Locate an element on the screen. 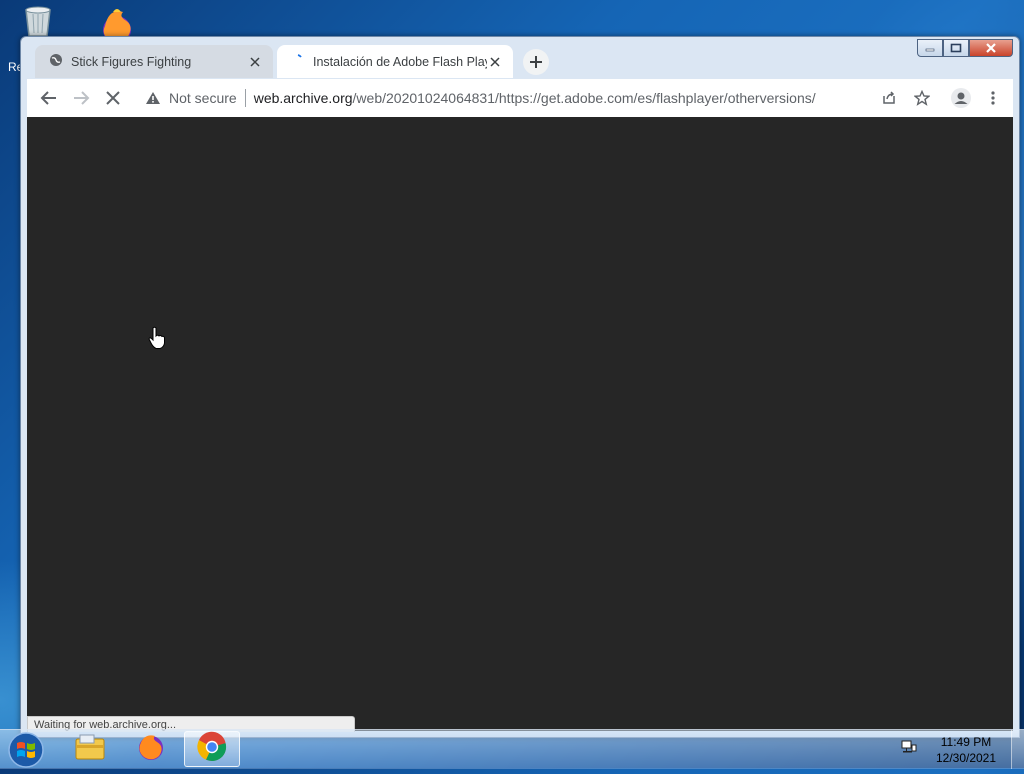 The height and width of the screenshot is (774, 1024). loading-spinner-icon is located at coordinates (298, 61).